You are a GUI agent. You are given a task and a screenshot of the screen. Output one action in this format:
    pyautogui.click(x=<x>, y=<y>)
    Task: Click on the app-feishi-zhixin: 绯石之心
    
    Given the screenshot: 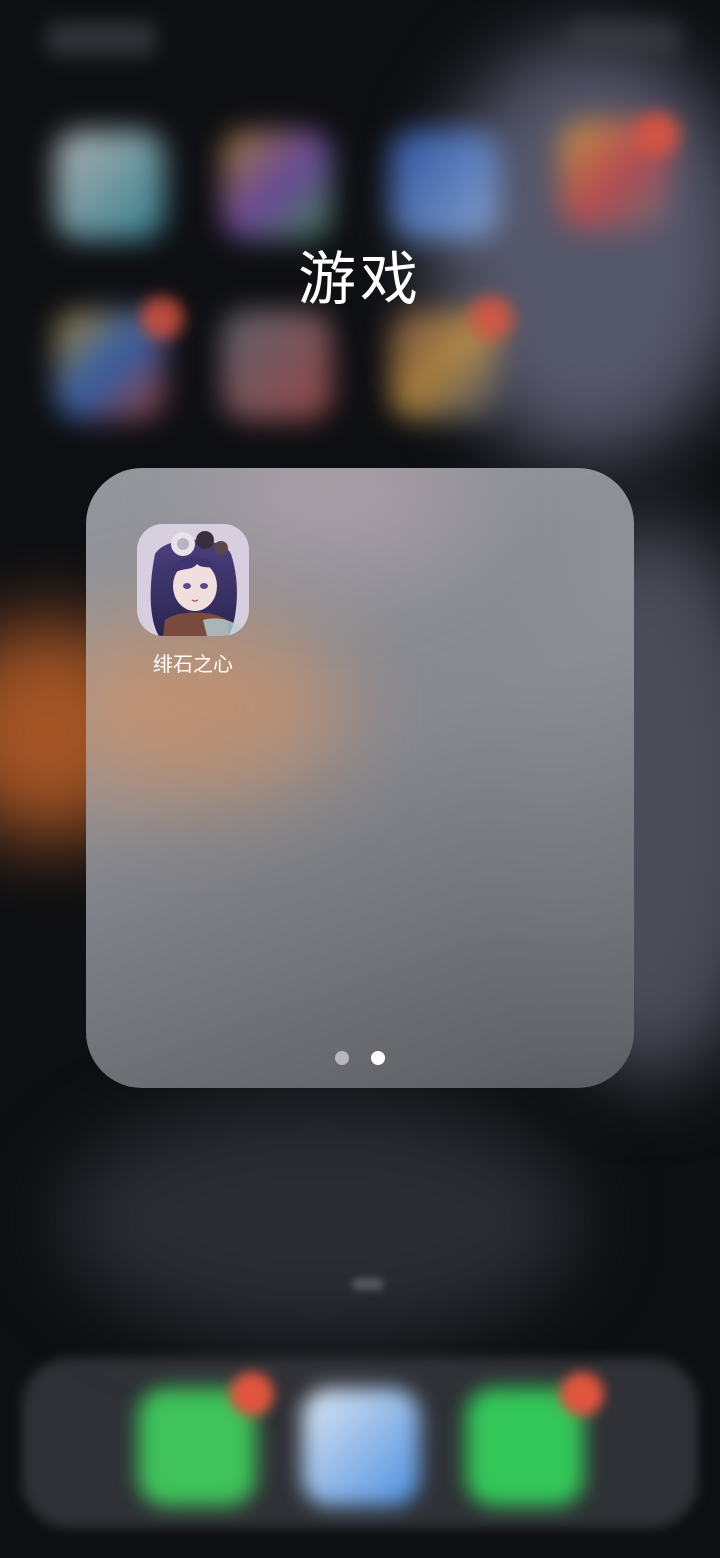 What is the action you would take?
    pyautogui.click(x=193, y=600)
    